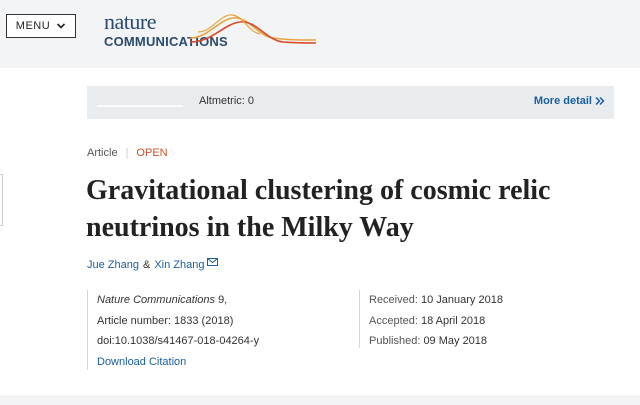  I want to click on side-tab, so click(1, 200).